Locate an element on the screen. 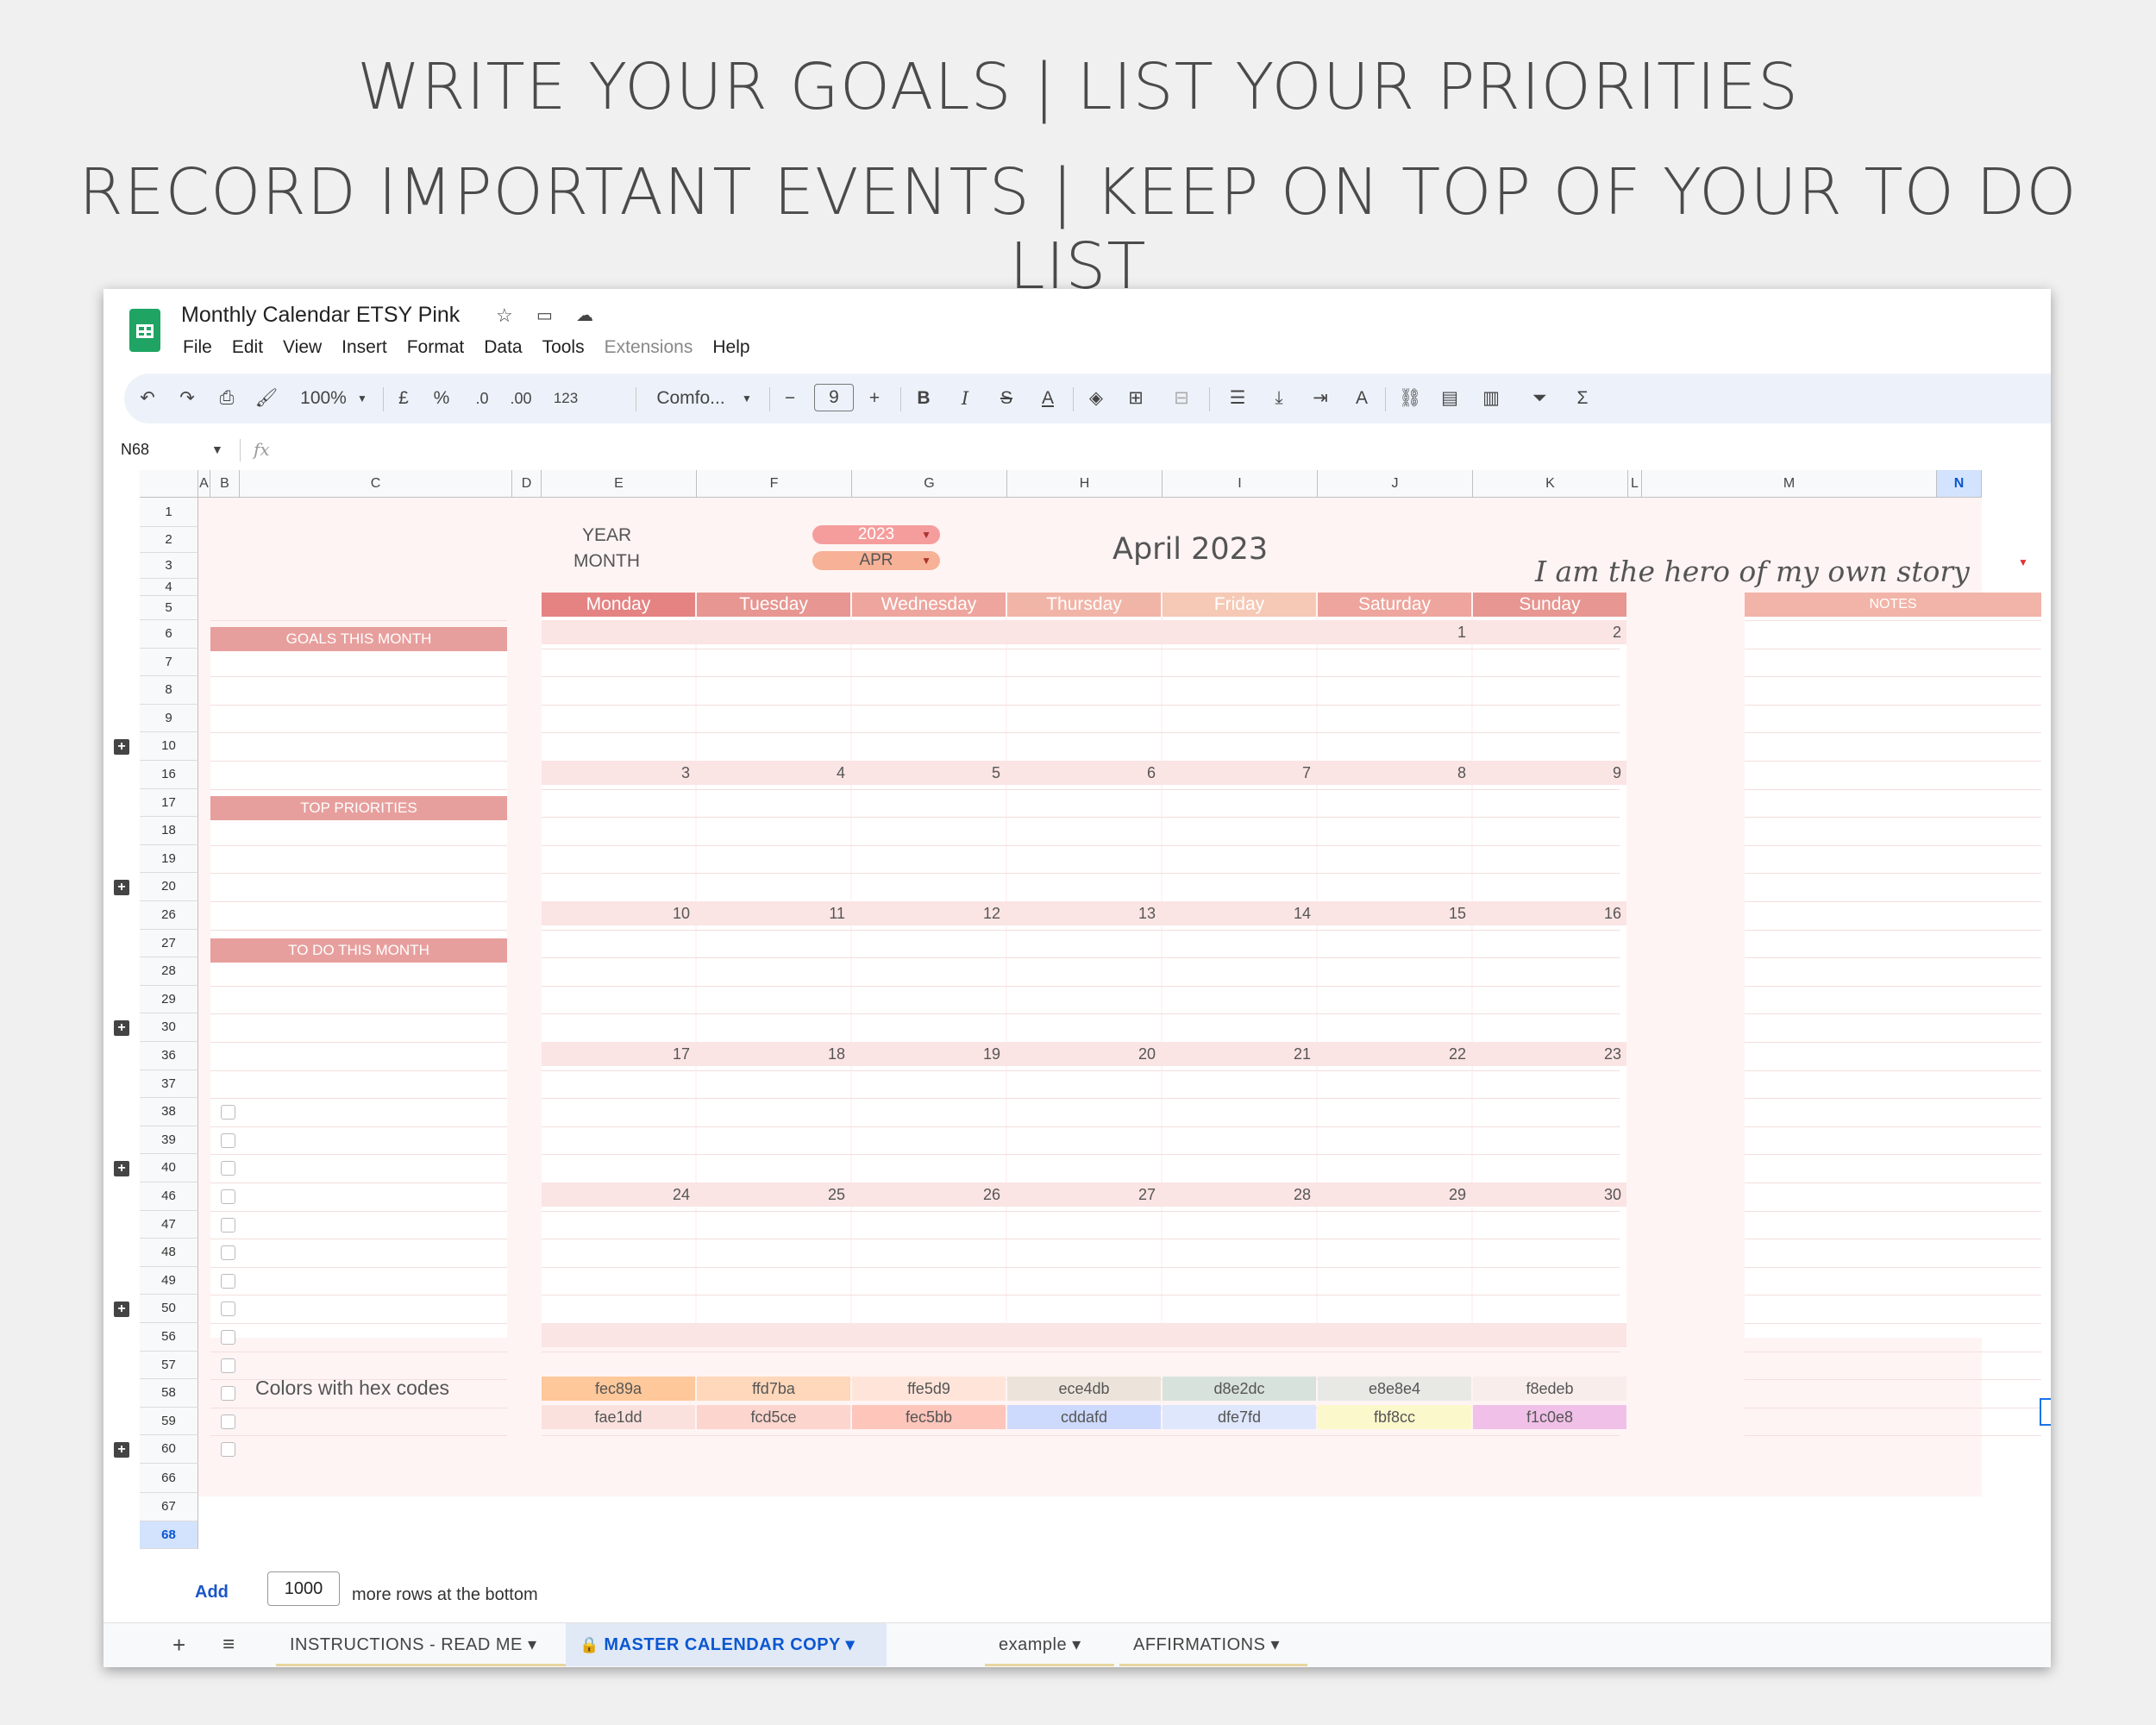 The height and width of the screenshot is (1725, 2156). row-header-29: 29 is located at coordinates (169, 1000).